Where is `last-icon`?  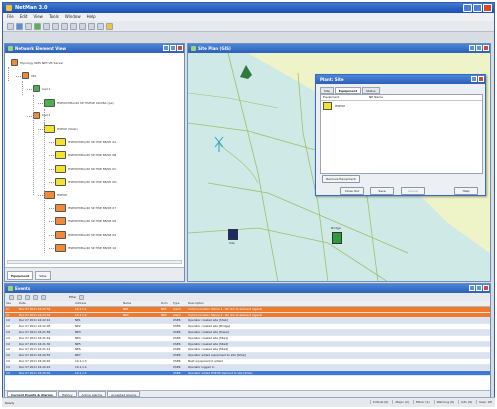
last-icon is located at coordinates (35, 297).